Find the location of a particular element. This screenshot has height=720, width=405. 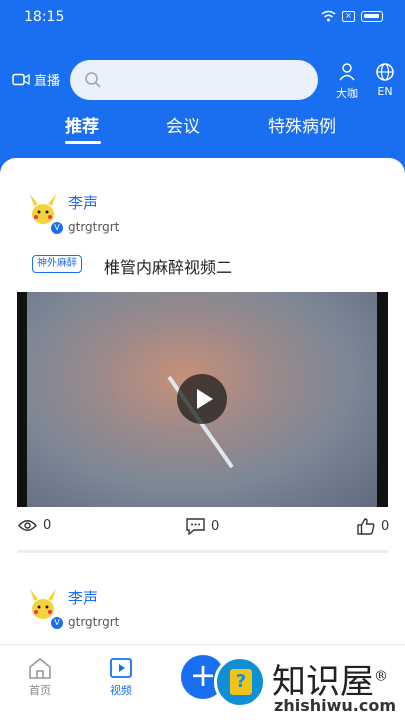

tab-special-cases: 特殊病例 is located at coordinates (302, 124).